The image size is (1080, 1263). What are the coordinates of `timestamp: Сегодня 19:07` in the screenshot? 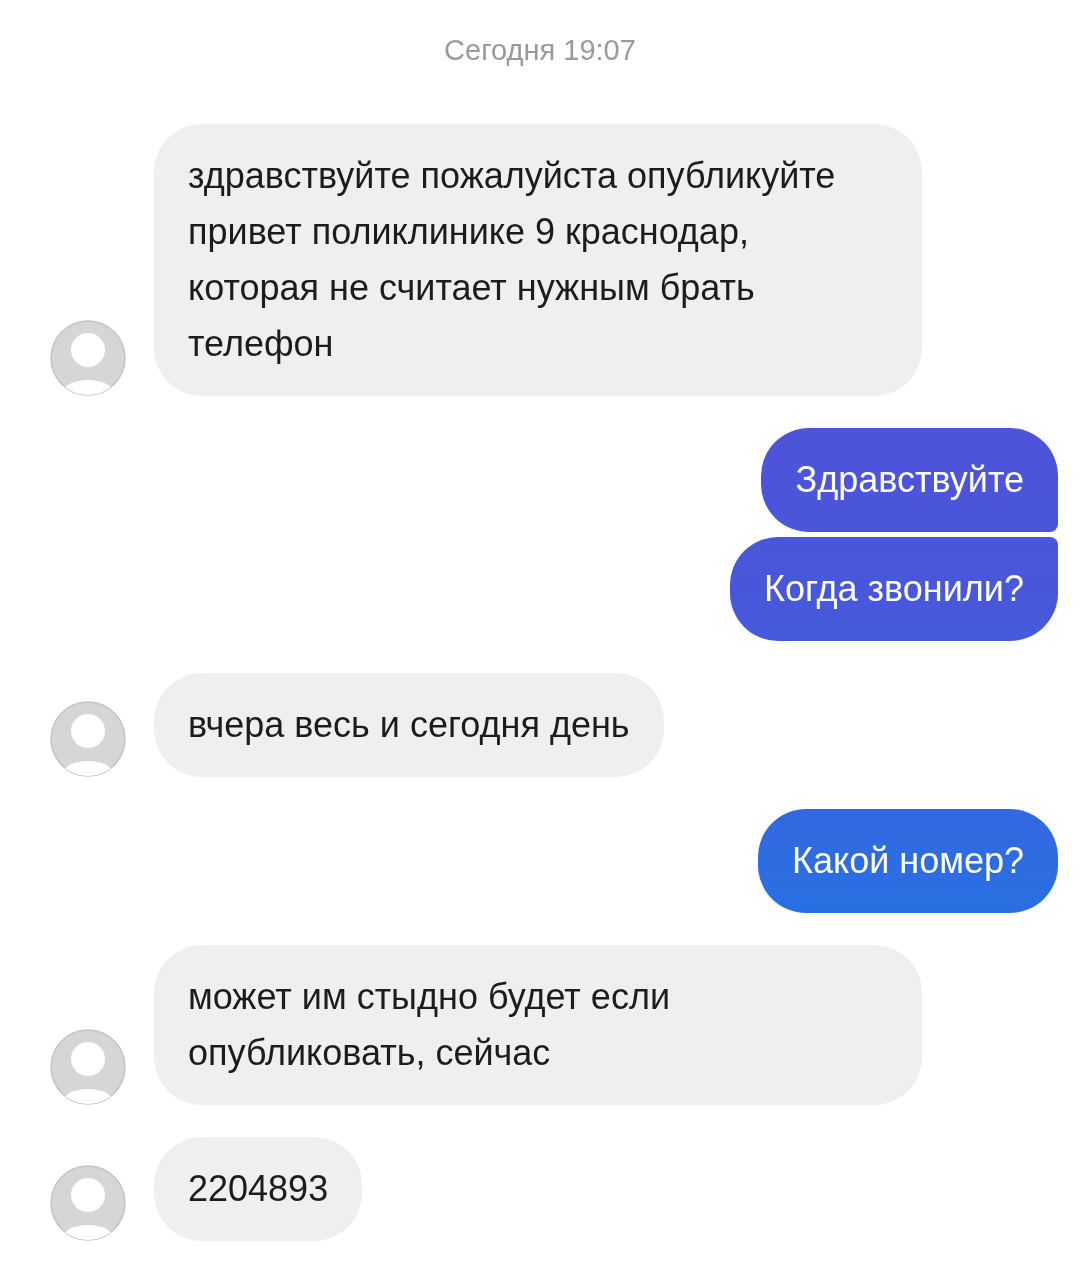 It's located at (540, 50).